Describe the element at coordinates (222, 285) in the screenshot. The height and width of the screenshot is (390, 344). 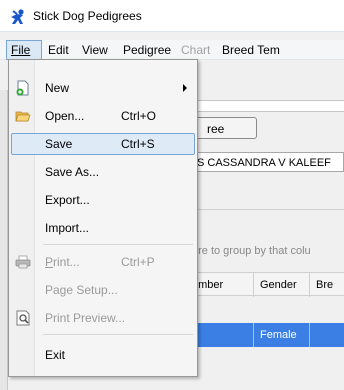
I see `column-header-number: umber` at that location.